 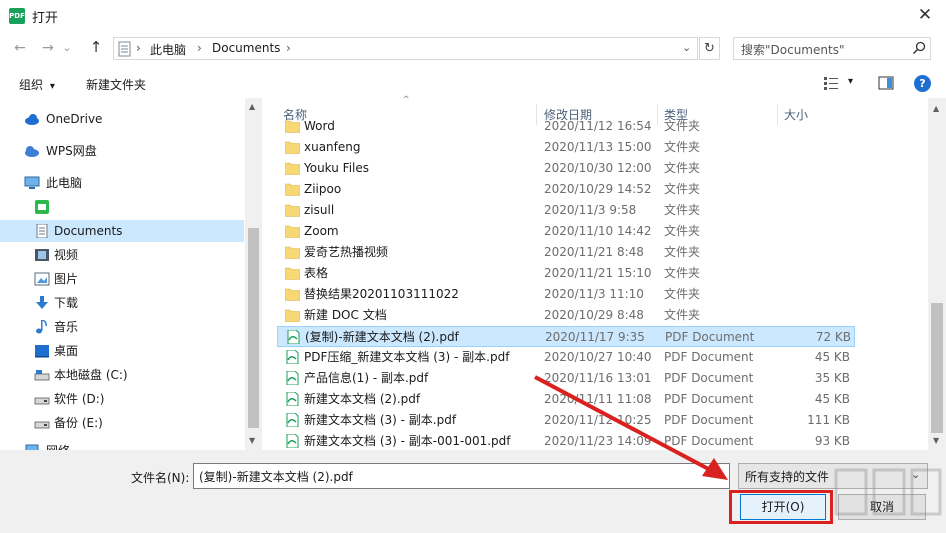 I want to click on preview-pane-icon, so click(x=886, y=83).